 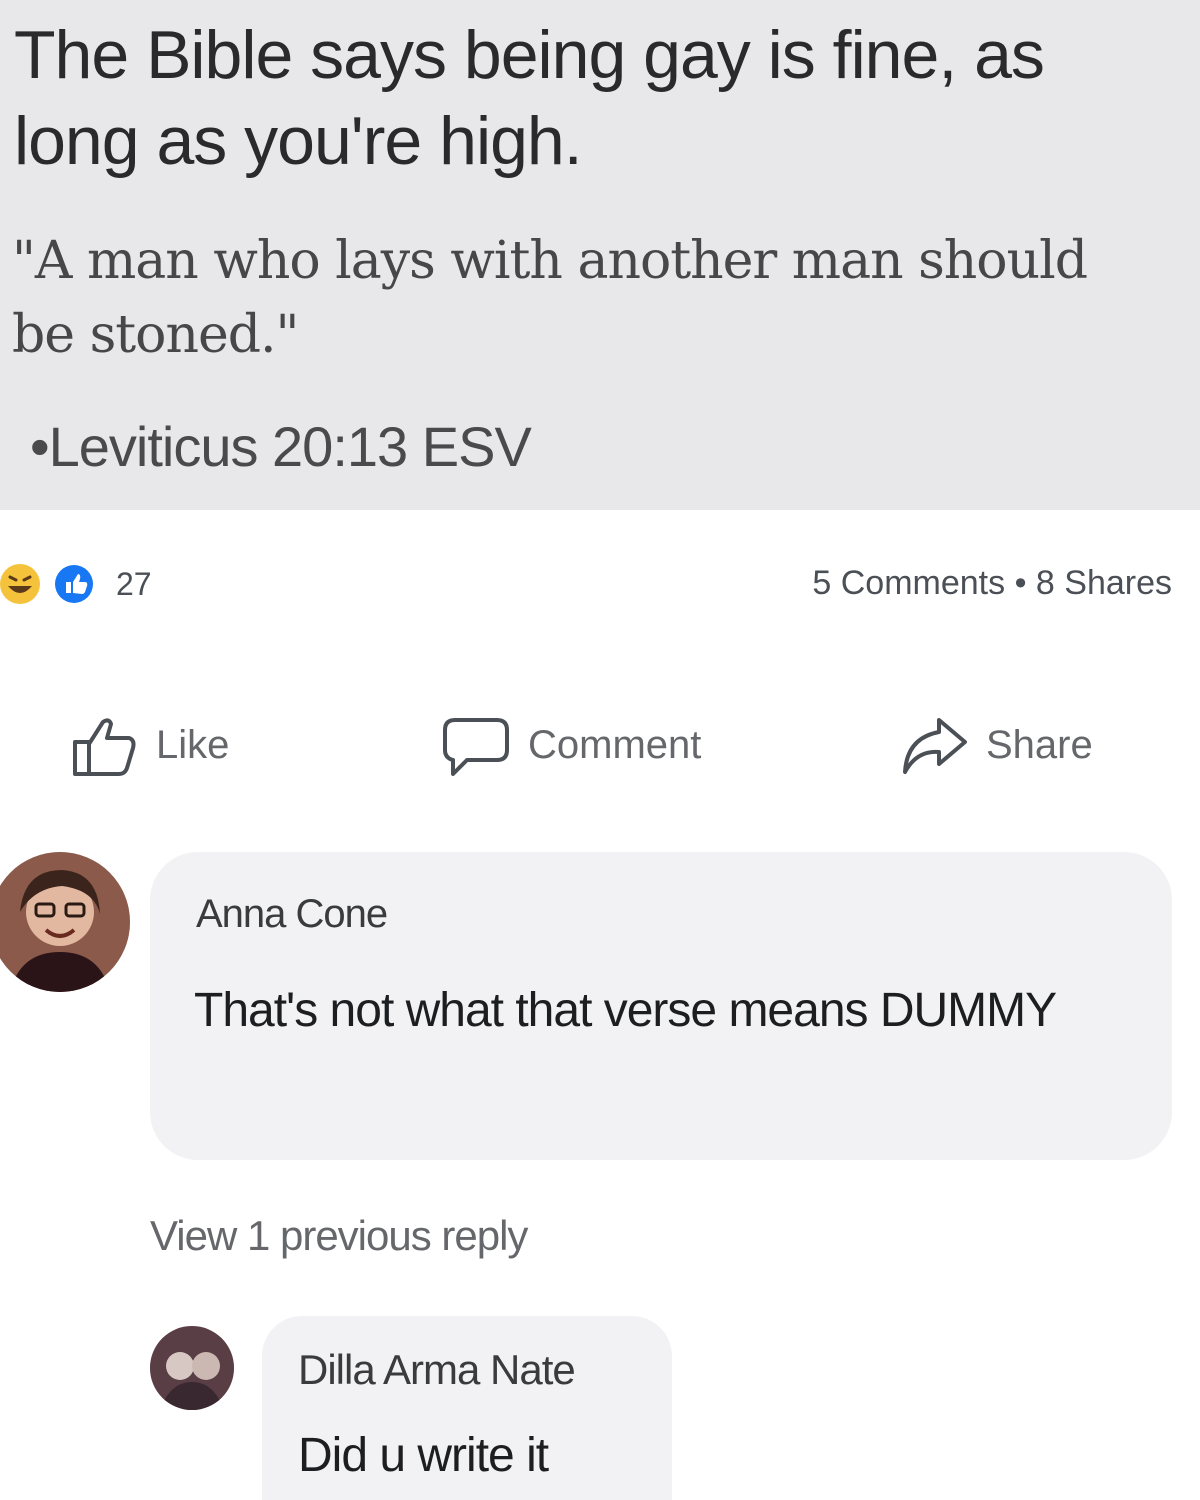 I want to click on reply-text: Did u write it, so click(x=423, y=1455).